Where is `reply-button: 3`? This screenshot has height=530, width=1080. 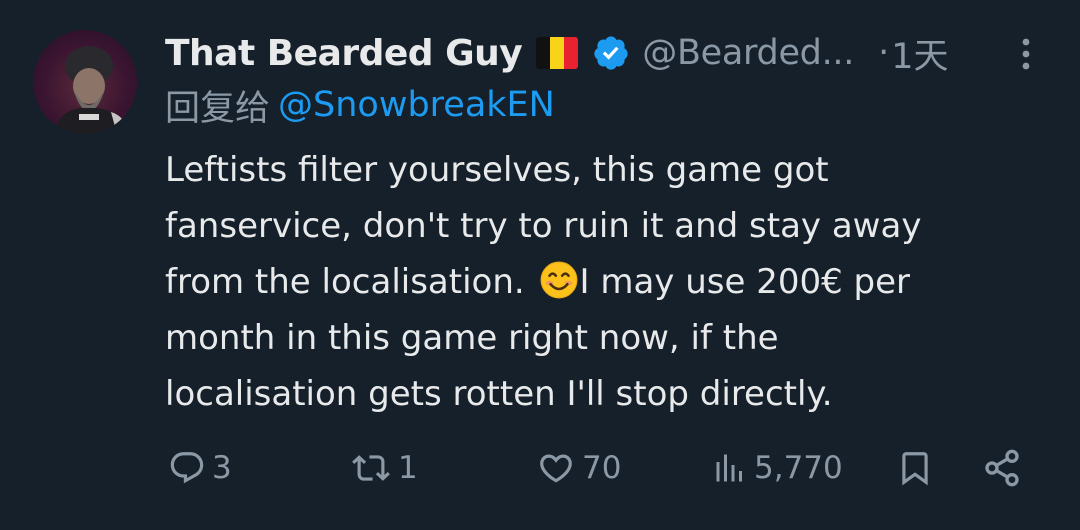
reply-button: 3 is located at coordinates (200, 468).